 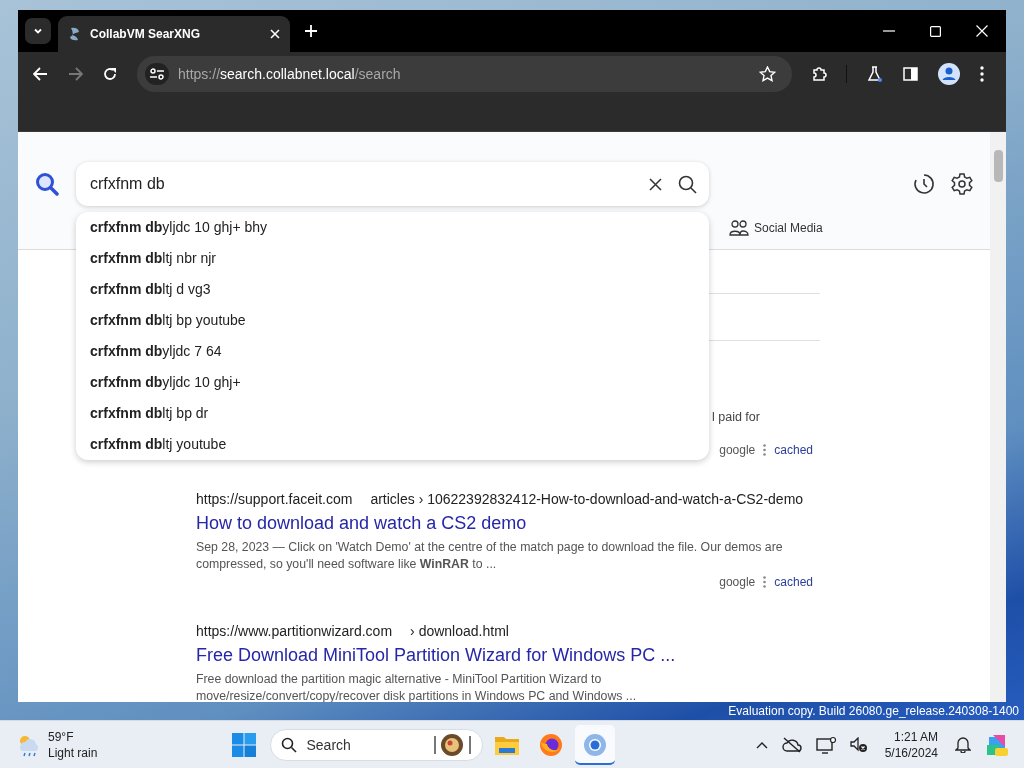 I want to click on reload-icon, so click(x=110, y=74).